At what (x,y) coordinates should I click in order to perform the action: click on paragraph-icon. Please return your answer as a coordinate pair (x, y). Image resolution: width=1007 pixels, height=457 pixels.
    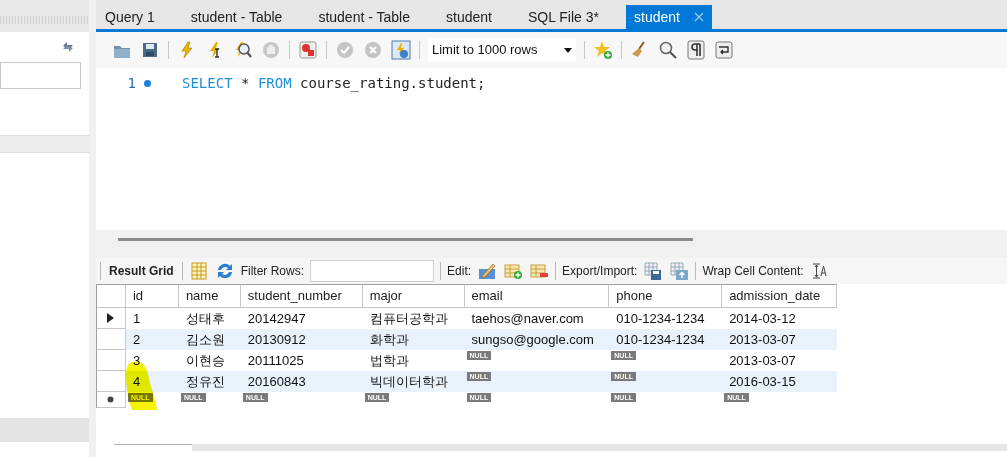
    Looking at the image, I should click on (696, 50).